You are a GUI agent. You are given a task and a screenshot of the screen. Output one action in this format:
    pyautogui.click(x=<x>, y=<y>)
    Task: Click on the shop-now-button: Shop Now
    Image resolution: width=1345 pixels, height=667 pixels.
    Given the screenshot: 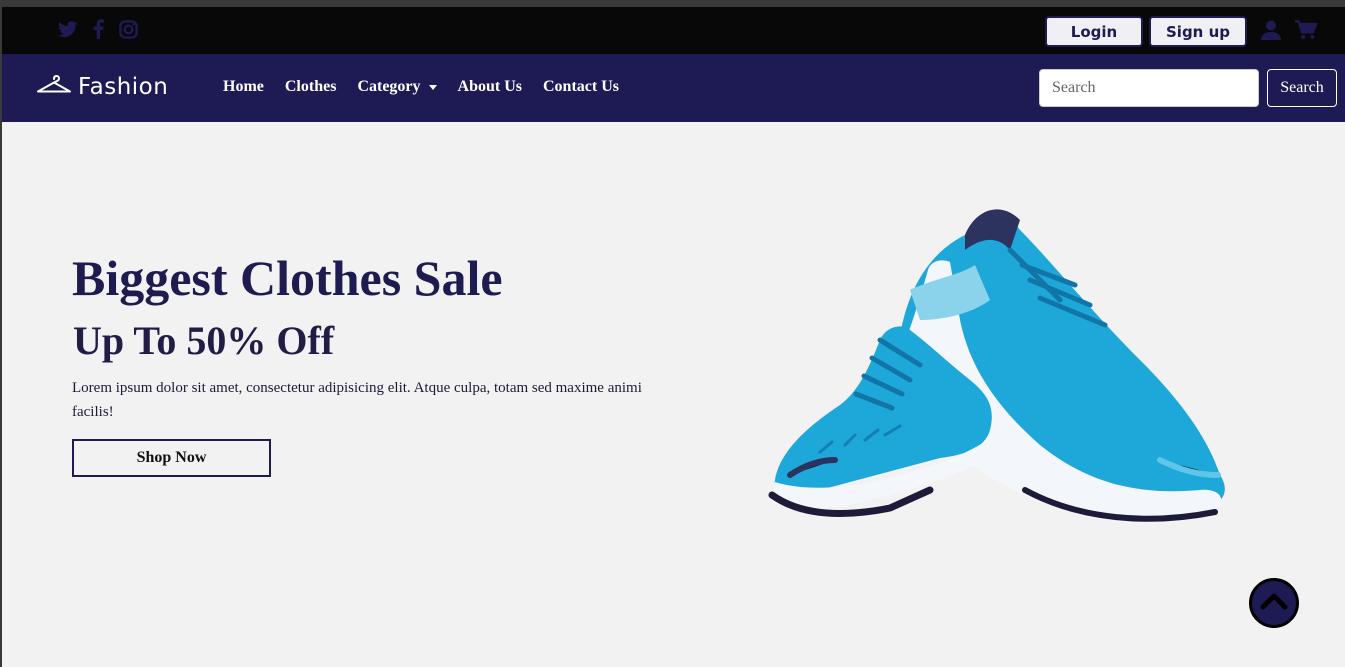 What is the action you would take?
    pyautogui.click(x=171, y=458)
    